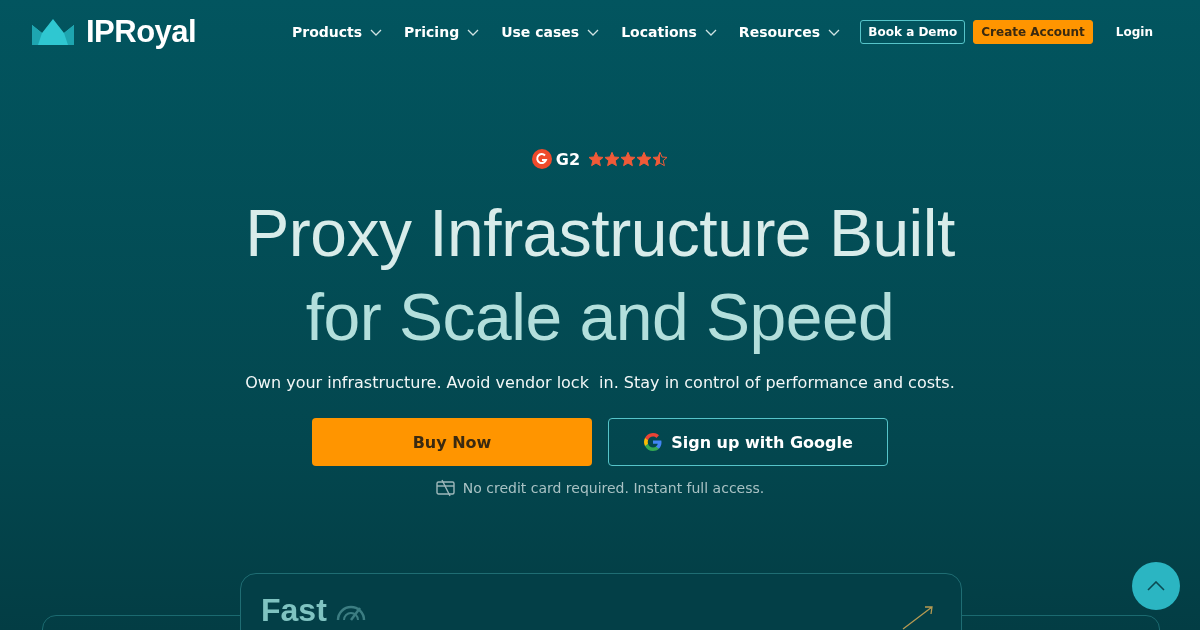 This screenshot has height=630, width=1200. What do you see at coordinates (442, 32) in the screenshot?
I see `nav-menu-item: Pricing` at bounding box center [442, 32].